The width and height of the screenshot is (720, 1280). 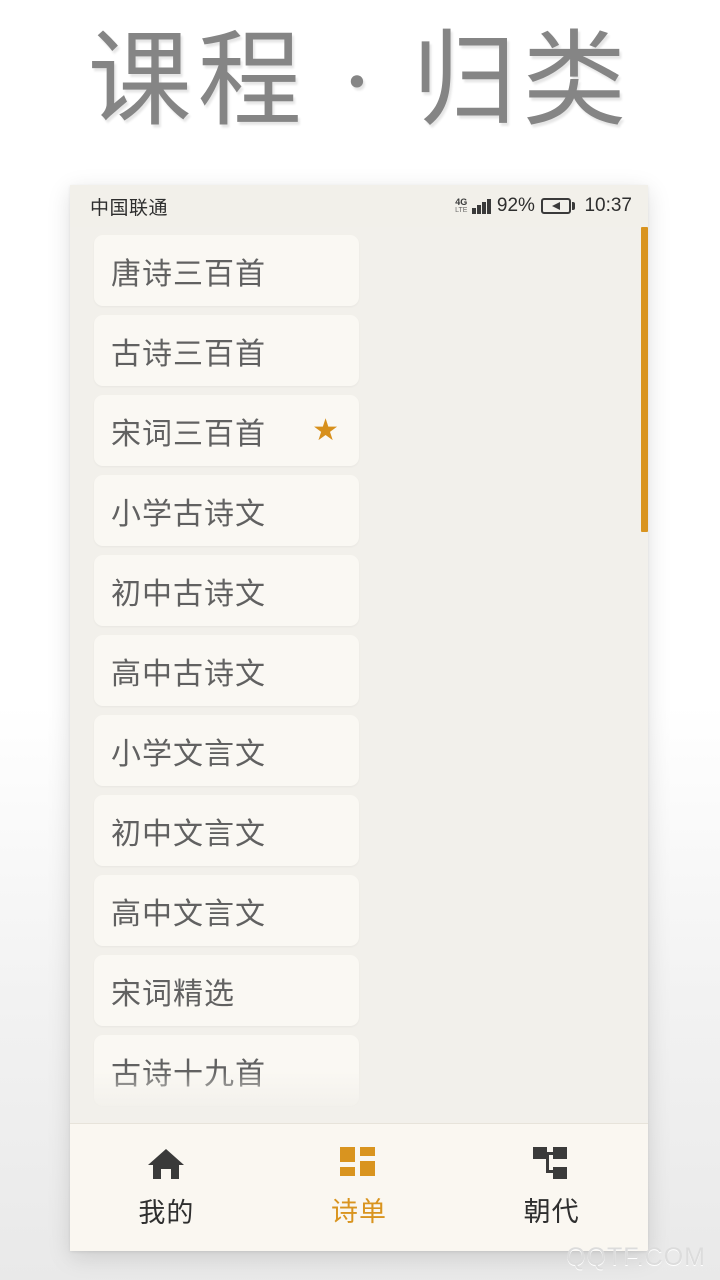 I want to click on category-label: 高中文言文, so click(x=188, y=914).